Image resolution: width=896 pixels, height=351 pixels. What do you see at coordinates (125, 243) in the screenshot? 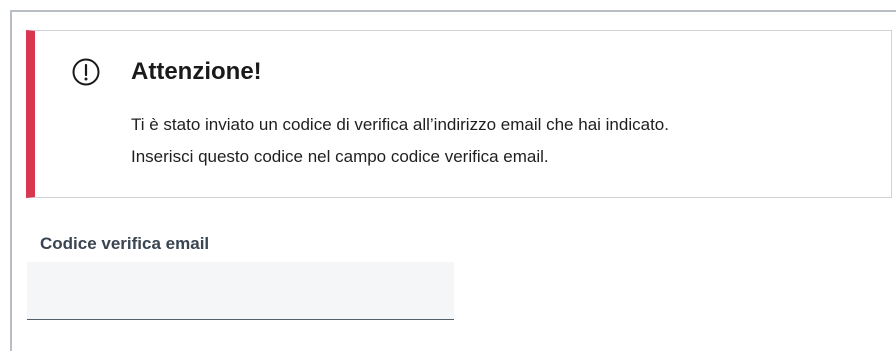
I see `verification-code-label: Codice verifica email` at bounding box center [125, 243].